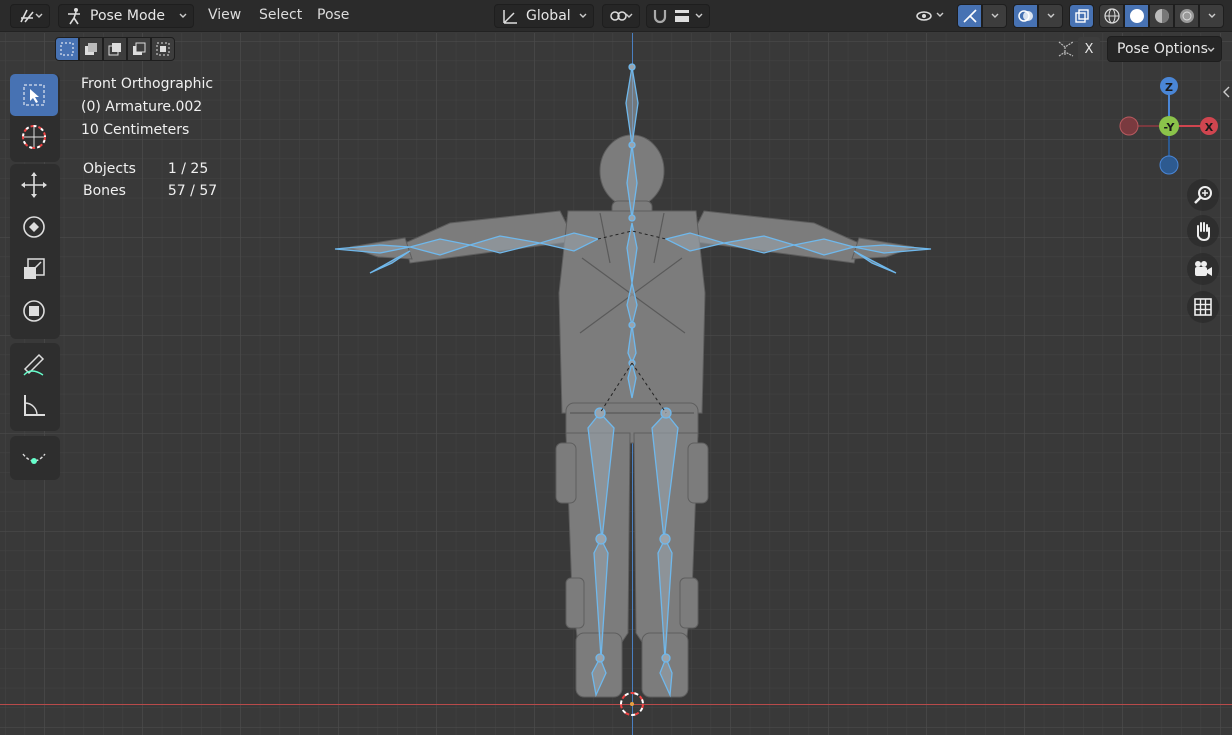 The image size is (1232, 735). What do you see at coordinates (188, 169) in the screenshot?
I see `stat-value: 1 / 25` at bounding box center [188, 169].